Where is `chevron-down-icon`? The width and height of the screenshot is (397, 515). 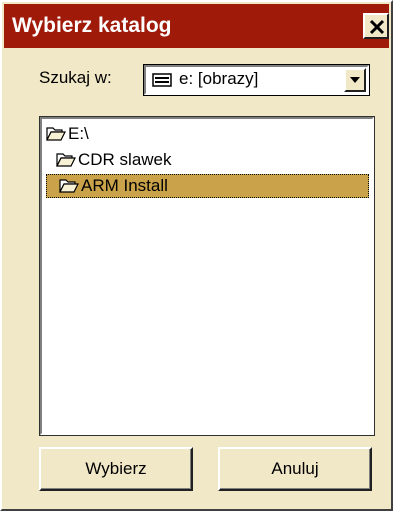 chevron-down-icon is located at coordinates (355, 80).